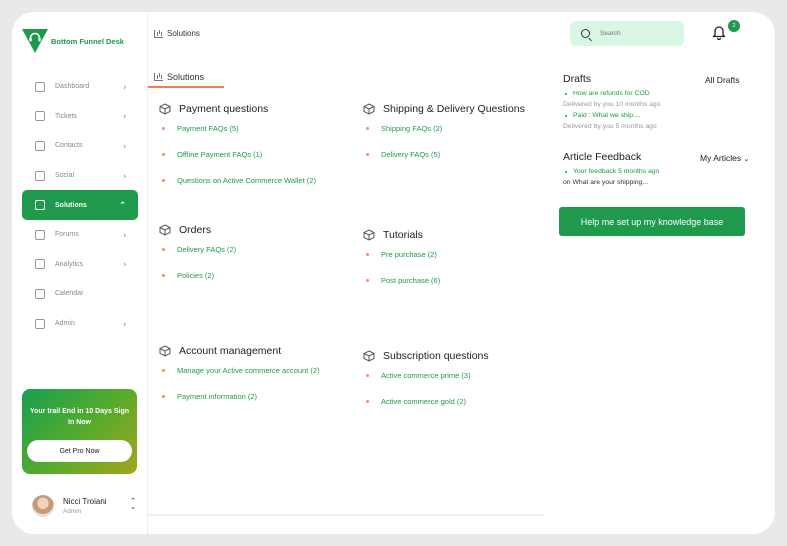 The width and height of the screenshot is (787, 546). What do you see at coordinates (345, 78) in the screenshot?
I see `tab-bar: Solutions` at bounding box center [345, 78].